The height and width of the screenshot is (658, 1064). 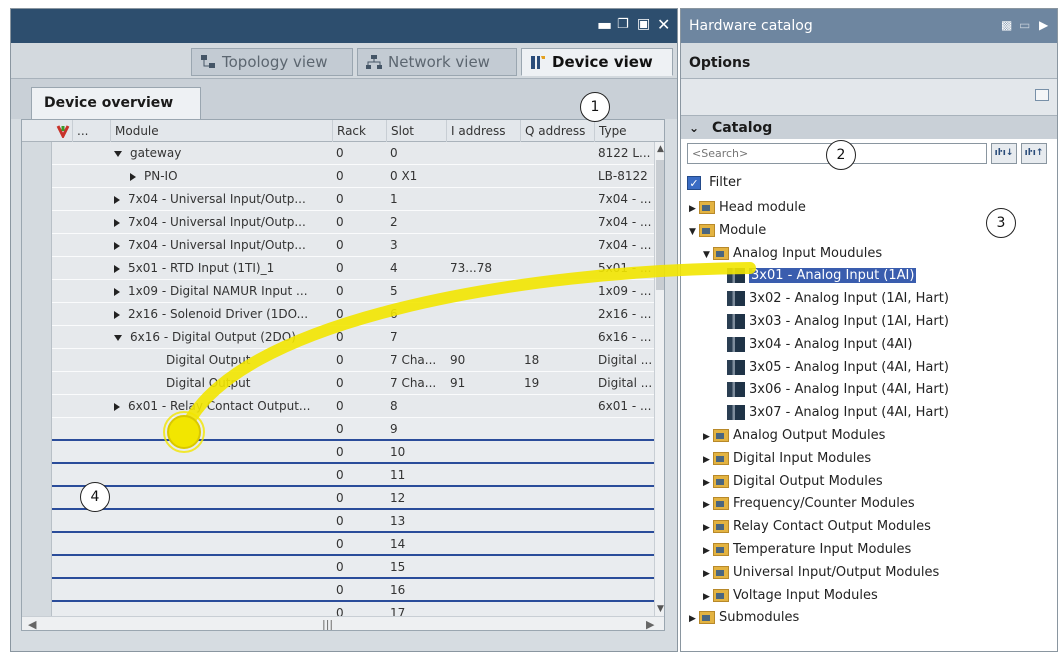 What do you see at coordinates (1006, 25) in the screenshot?
I see `float-icon: ▩` at bounding box center [1006, 25].